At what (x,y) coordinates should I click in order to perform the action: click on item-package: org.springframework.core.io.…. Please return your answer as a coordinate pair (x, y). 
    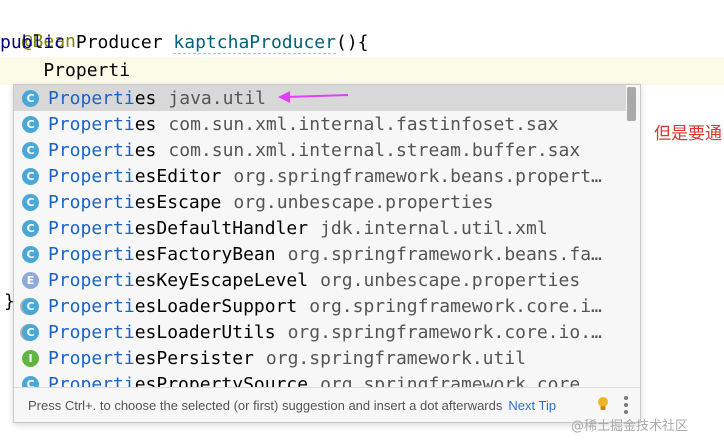
    Looking at the image, I should click on (444, 332).